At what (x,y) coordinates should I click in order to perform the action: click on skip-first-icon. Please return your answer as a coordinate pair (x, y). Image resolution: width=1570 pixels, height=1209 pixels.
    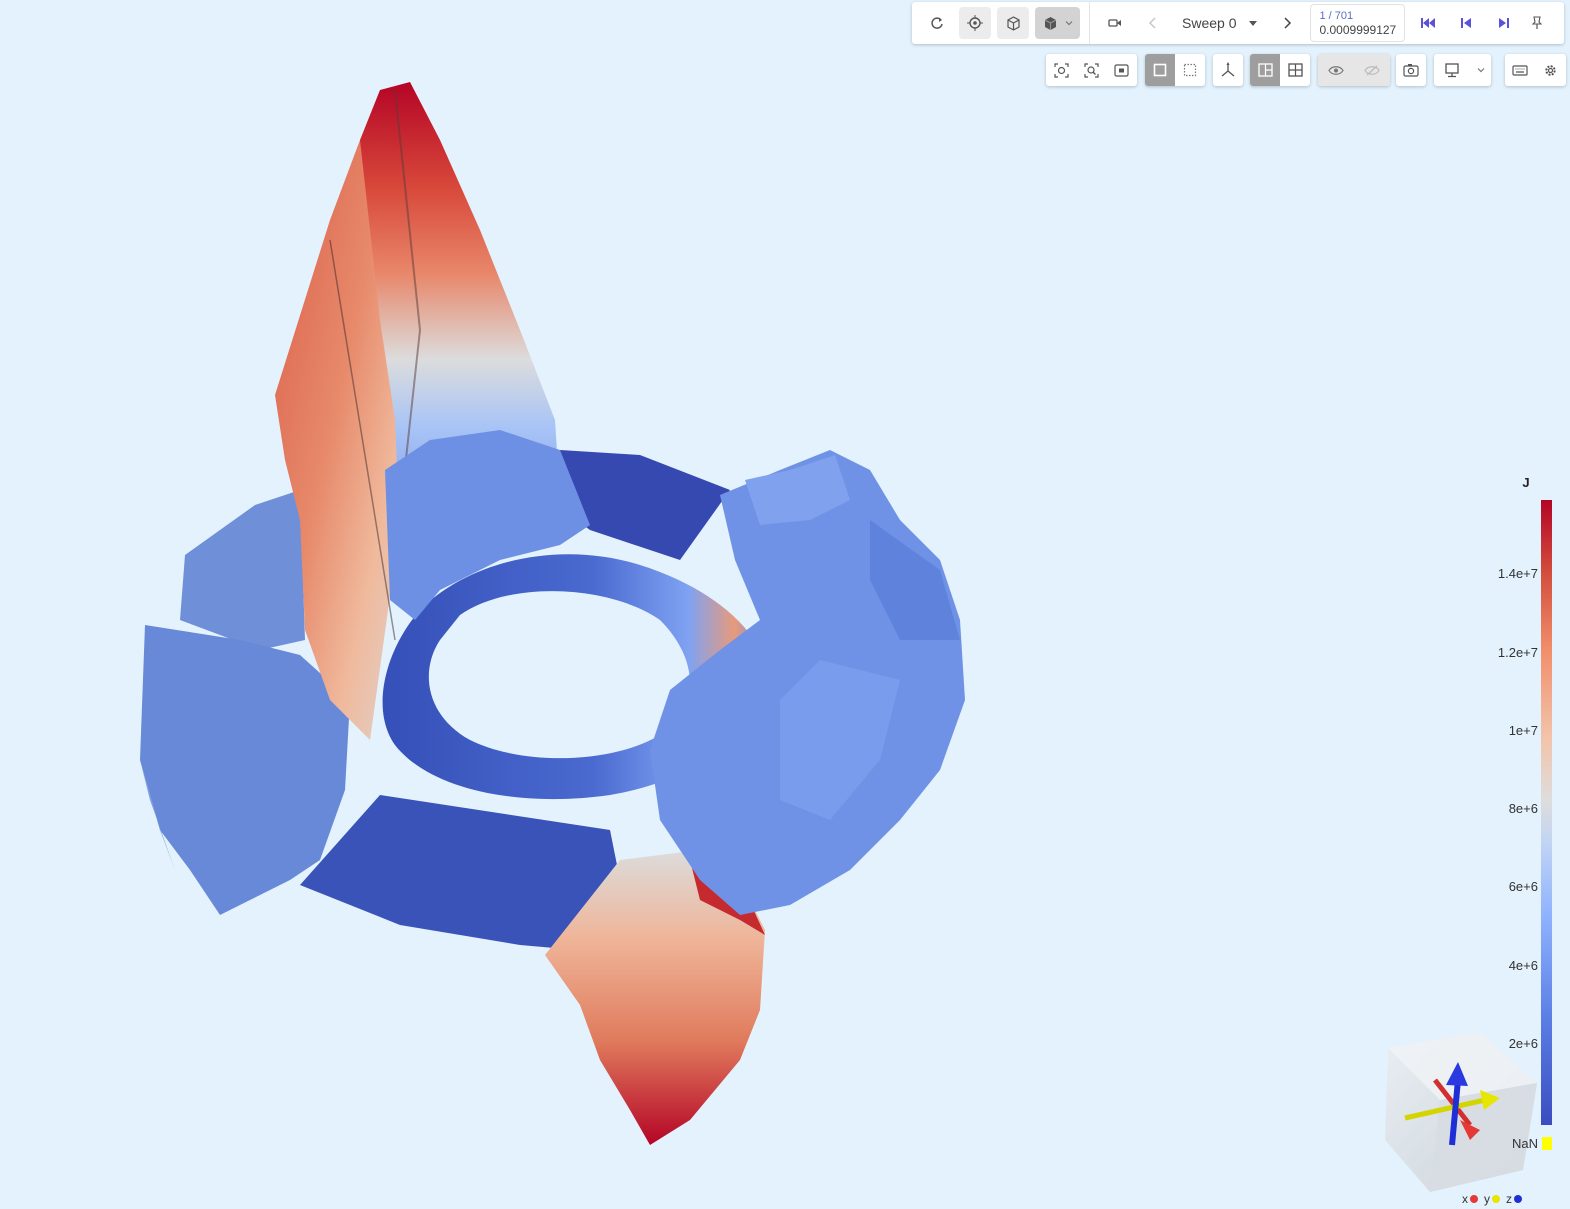
    Looking at the image, I should click on (1428, 23).